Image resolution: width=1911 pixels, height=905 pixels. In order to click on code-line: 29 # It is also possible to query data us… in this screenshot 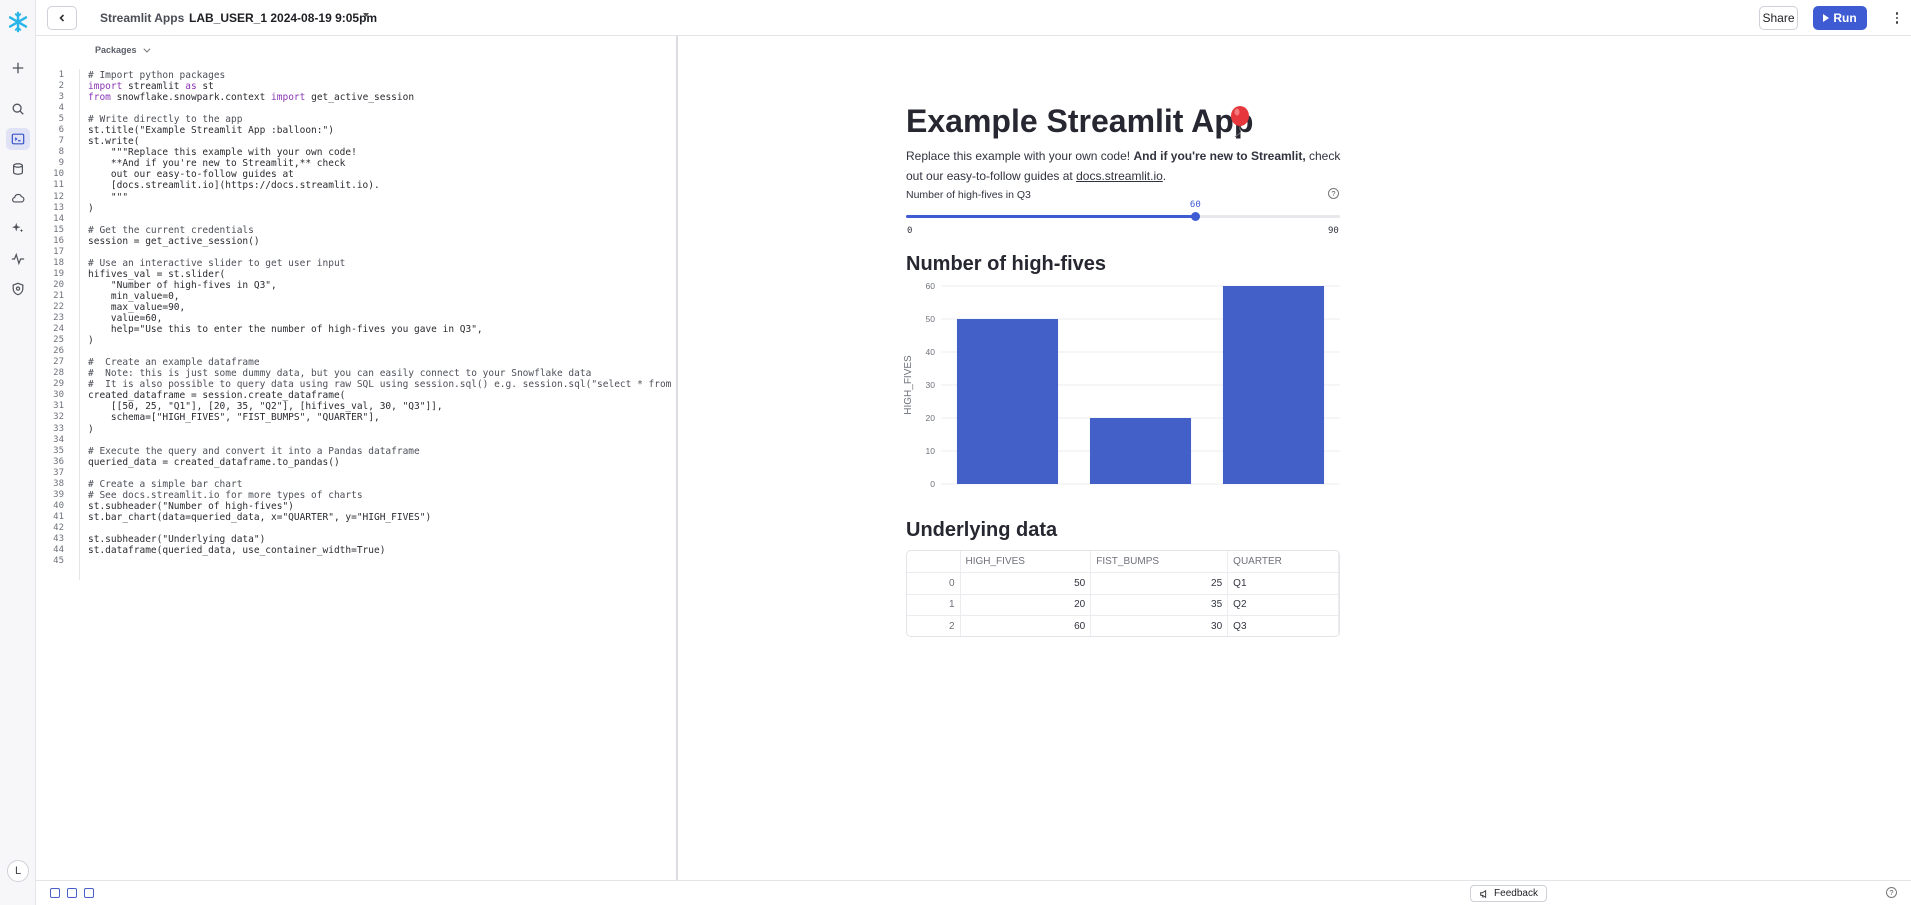, I will do `click(376, 384)`.